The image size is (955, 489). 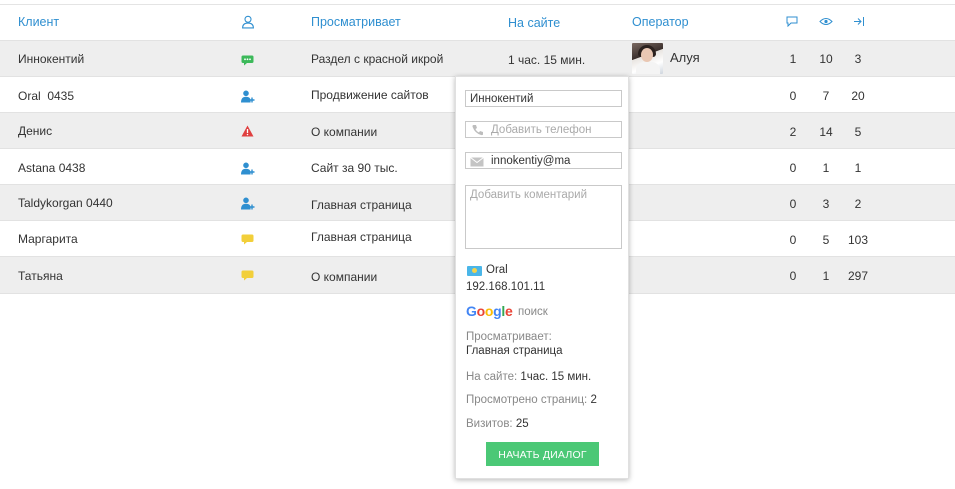 What do you see at coordinates (40, 276) in the screenshot?
I see `client-name: Татьяна` at bounding box center [40, 276].